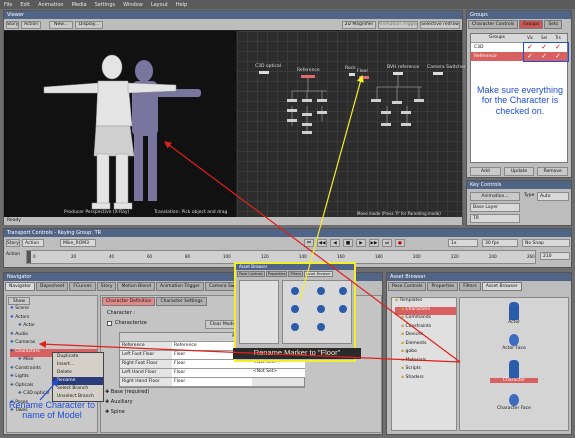  Describe the element at coordinates (553, 24) in the screenshot. I see `tab-sets: Sets` at that location.